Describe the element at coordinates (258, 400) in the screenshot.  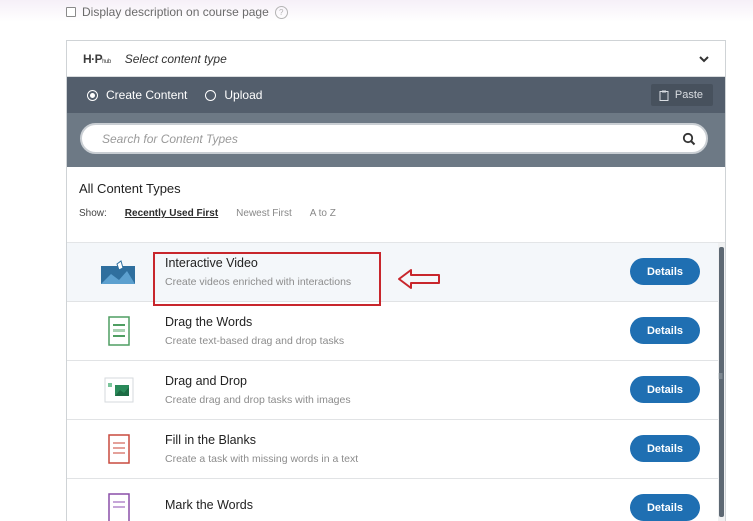
I see `item-description: Create drag and drop tasks with images` at that location.